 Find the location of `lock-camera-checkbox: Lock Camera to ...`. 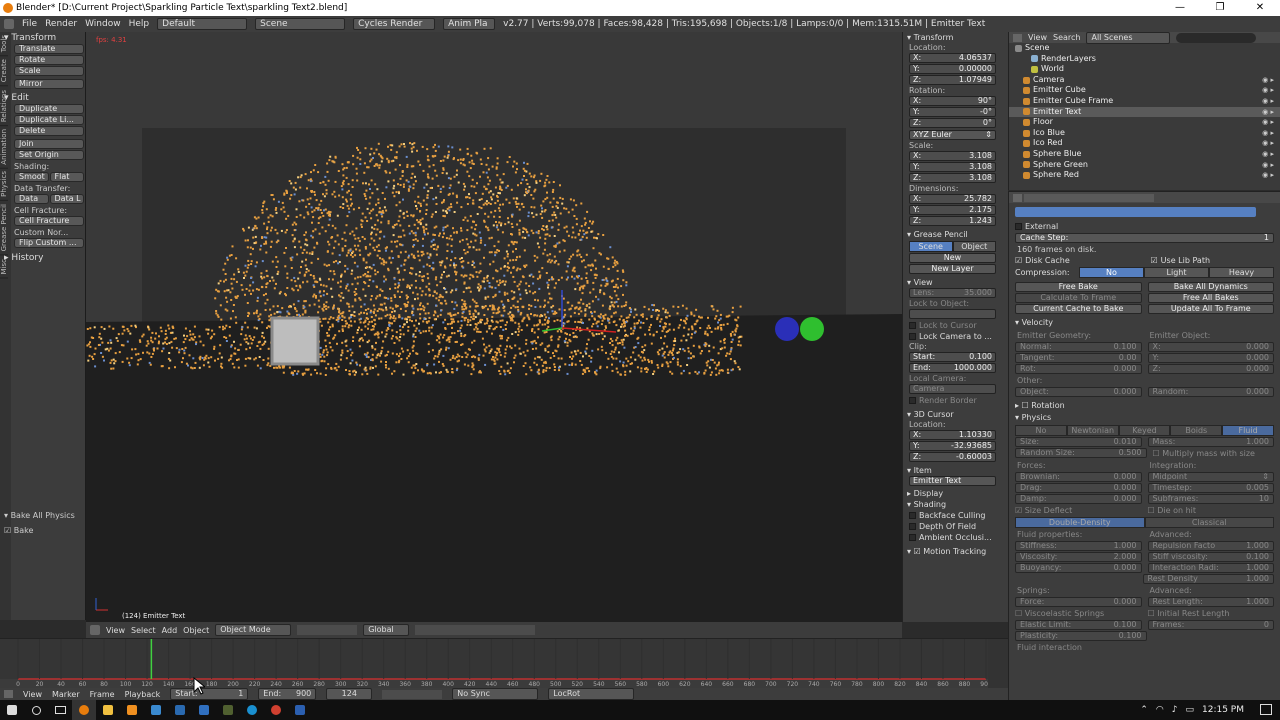

lock-camera-checkbox: Lock Camera to ... is located at coordinates (955, 336).